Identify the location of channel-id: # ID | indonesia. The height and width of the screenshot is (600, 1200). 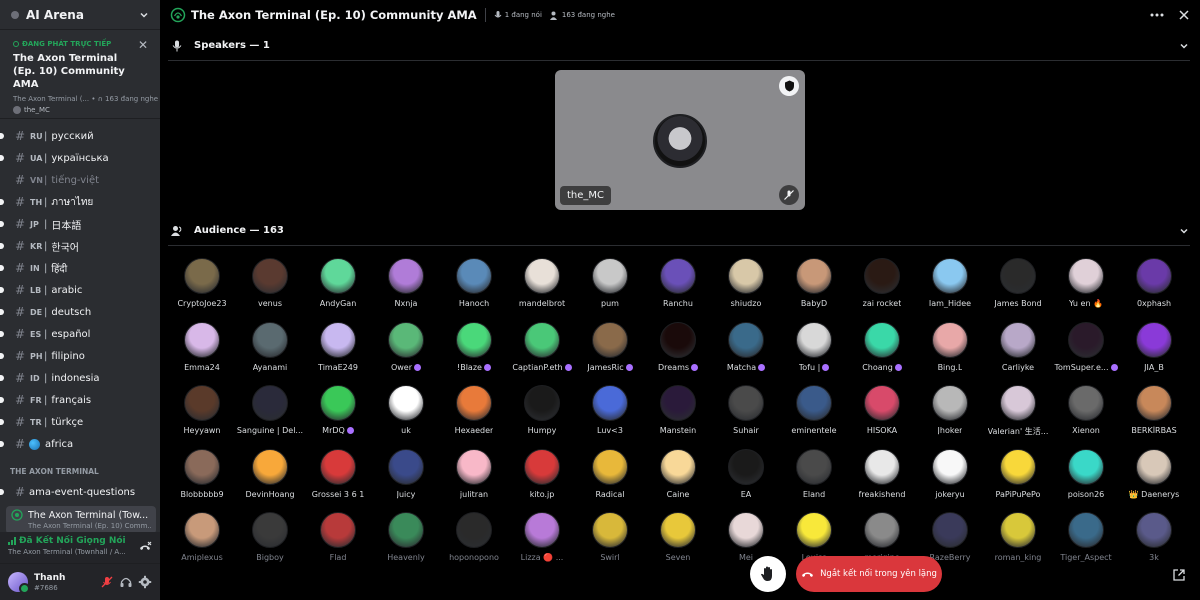
(80, 378).